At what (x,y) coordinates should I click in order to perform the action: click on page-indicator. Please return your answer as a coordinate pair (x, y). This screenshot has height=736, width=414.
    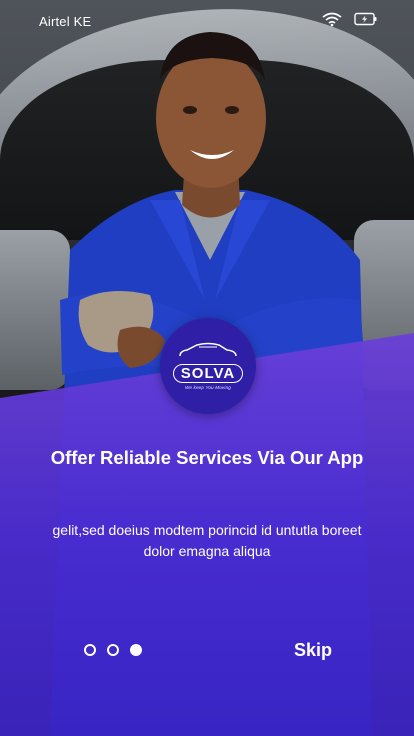
    Looking at the image, I should click on (113, 650).